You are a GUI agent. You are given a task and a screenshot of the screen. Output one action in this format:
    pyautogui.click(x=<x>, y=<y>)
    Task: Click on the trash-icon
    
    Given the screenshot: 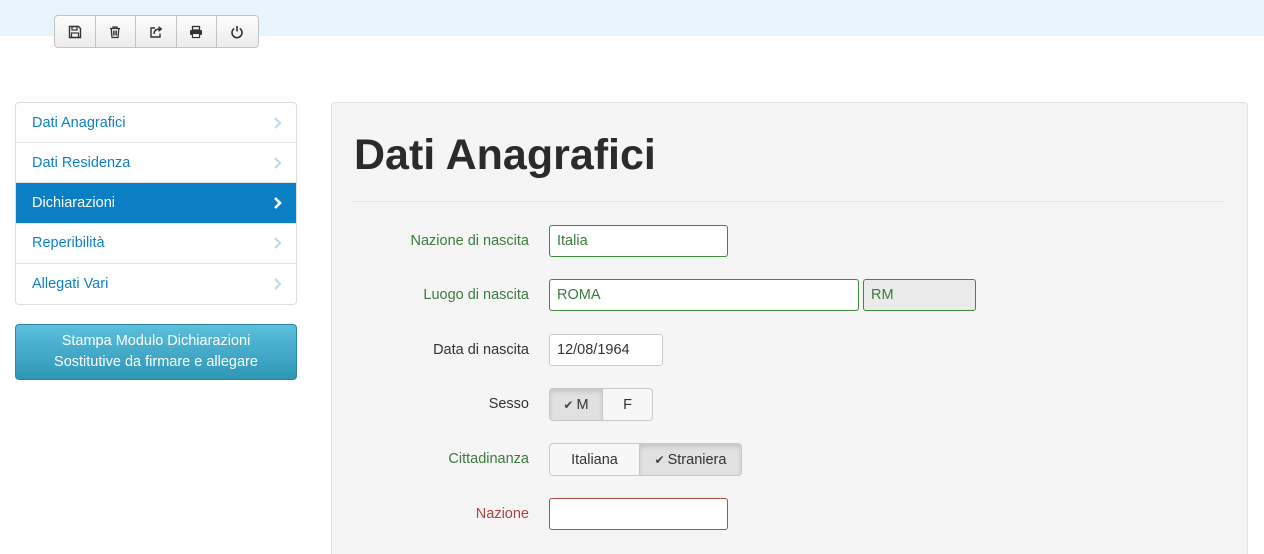 What is the action you would take?
    pyautogui.click(x=115, y=31)
    